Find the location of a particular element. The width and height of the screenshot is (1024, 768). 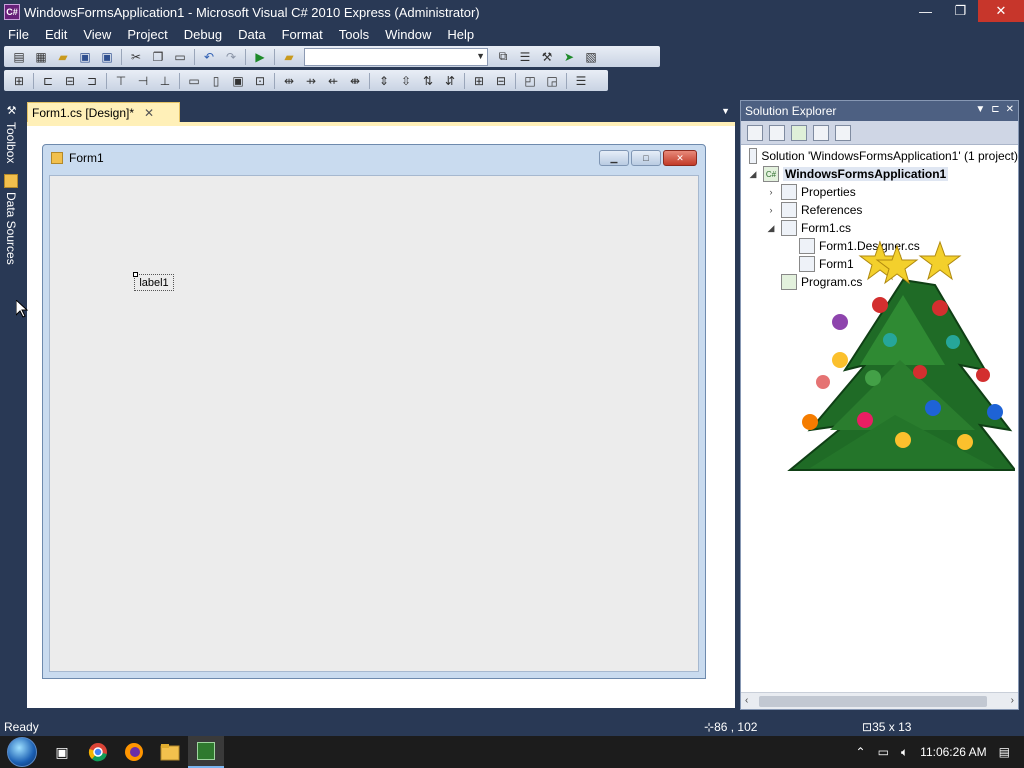

taskbar-file-explorer is located at coordinates (170, 752).